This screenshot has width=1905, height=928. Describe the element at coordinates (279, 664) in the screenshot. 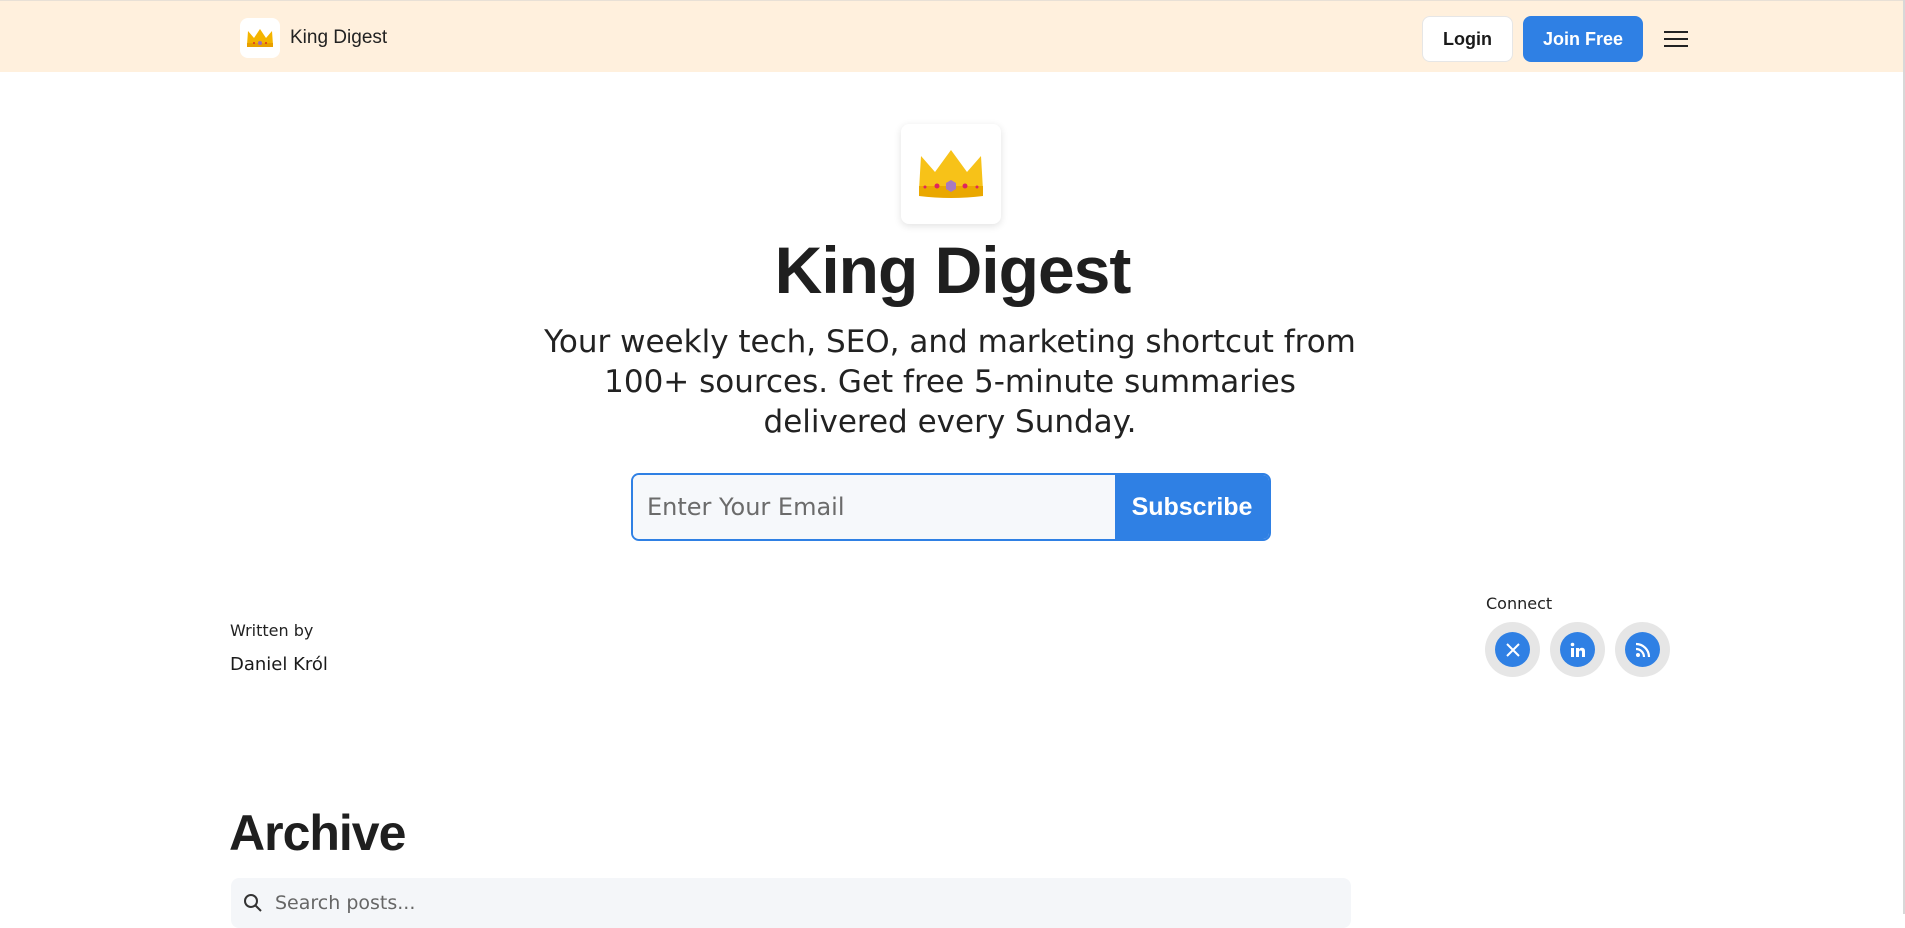

I see `author-name: Daniel Król` at that location.